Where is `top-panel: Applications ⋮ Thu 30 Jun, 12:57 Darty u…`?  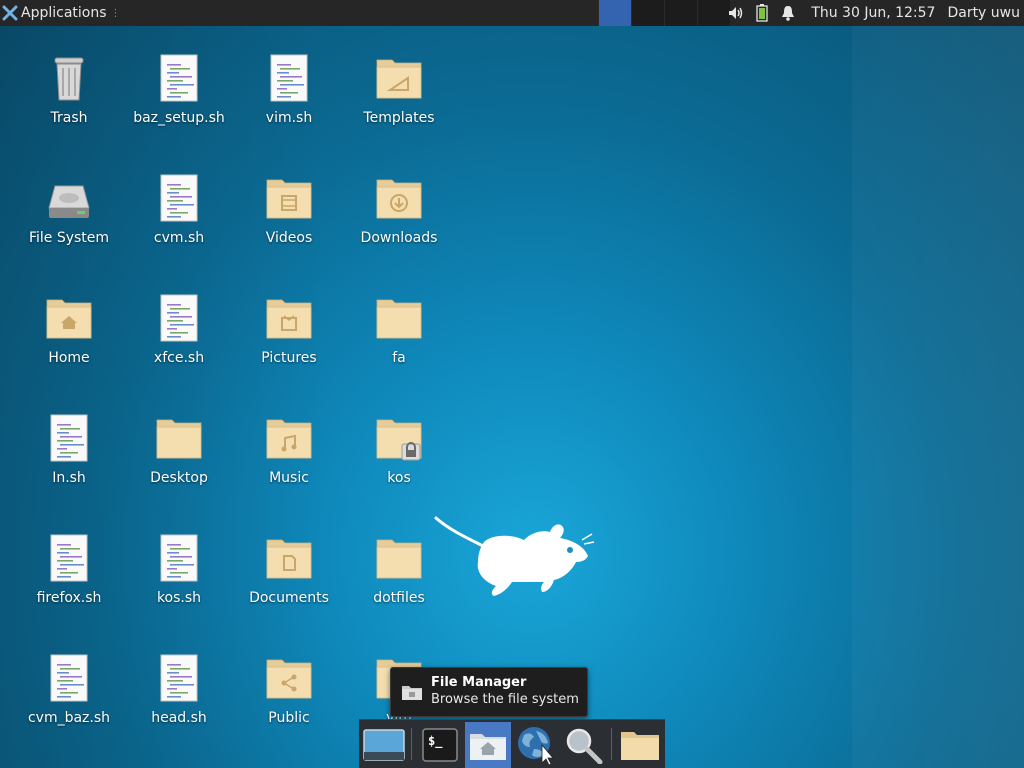
top-panel: Applications ⋮ Thu 30 Jun, 12:57 Darty u… is located at coordinates (512, 13).